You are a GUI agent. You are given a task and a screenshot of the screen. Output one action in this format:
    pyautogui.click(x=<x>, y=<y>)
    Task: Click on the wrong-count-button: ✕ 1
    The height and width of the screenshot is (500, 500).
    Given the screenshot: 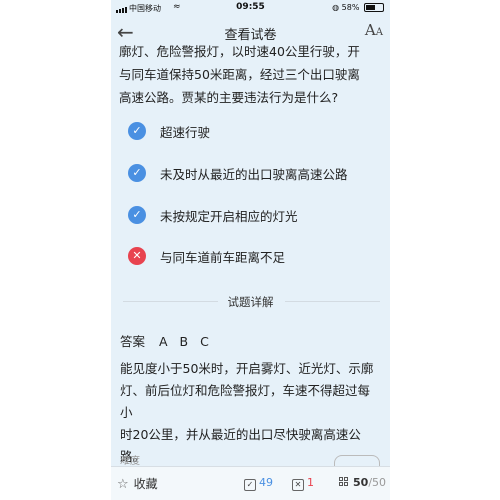 What is the action you would take?
    pyautogui.click(x=303, y=483)
    